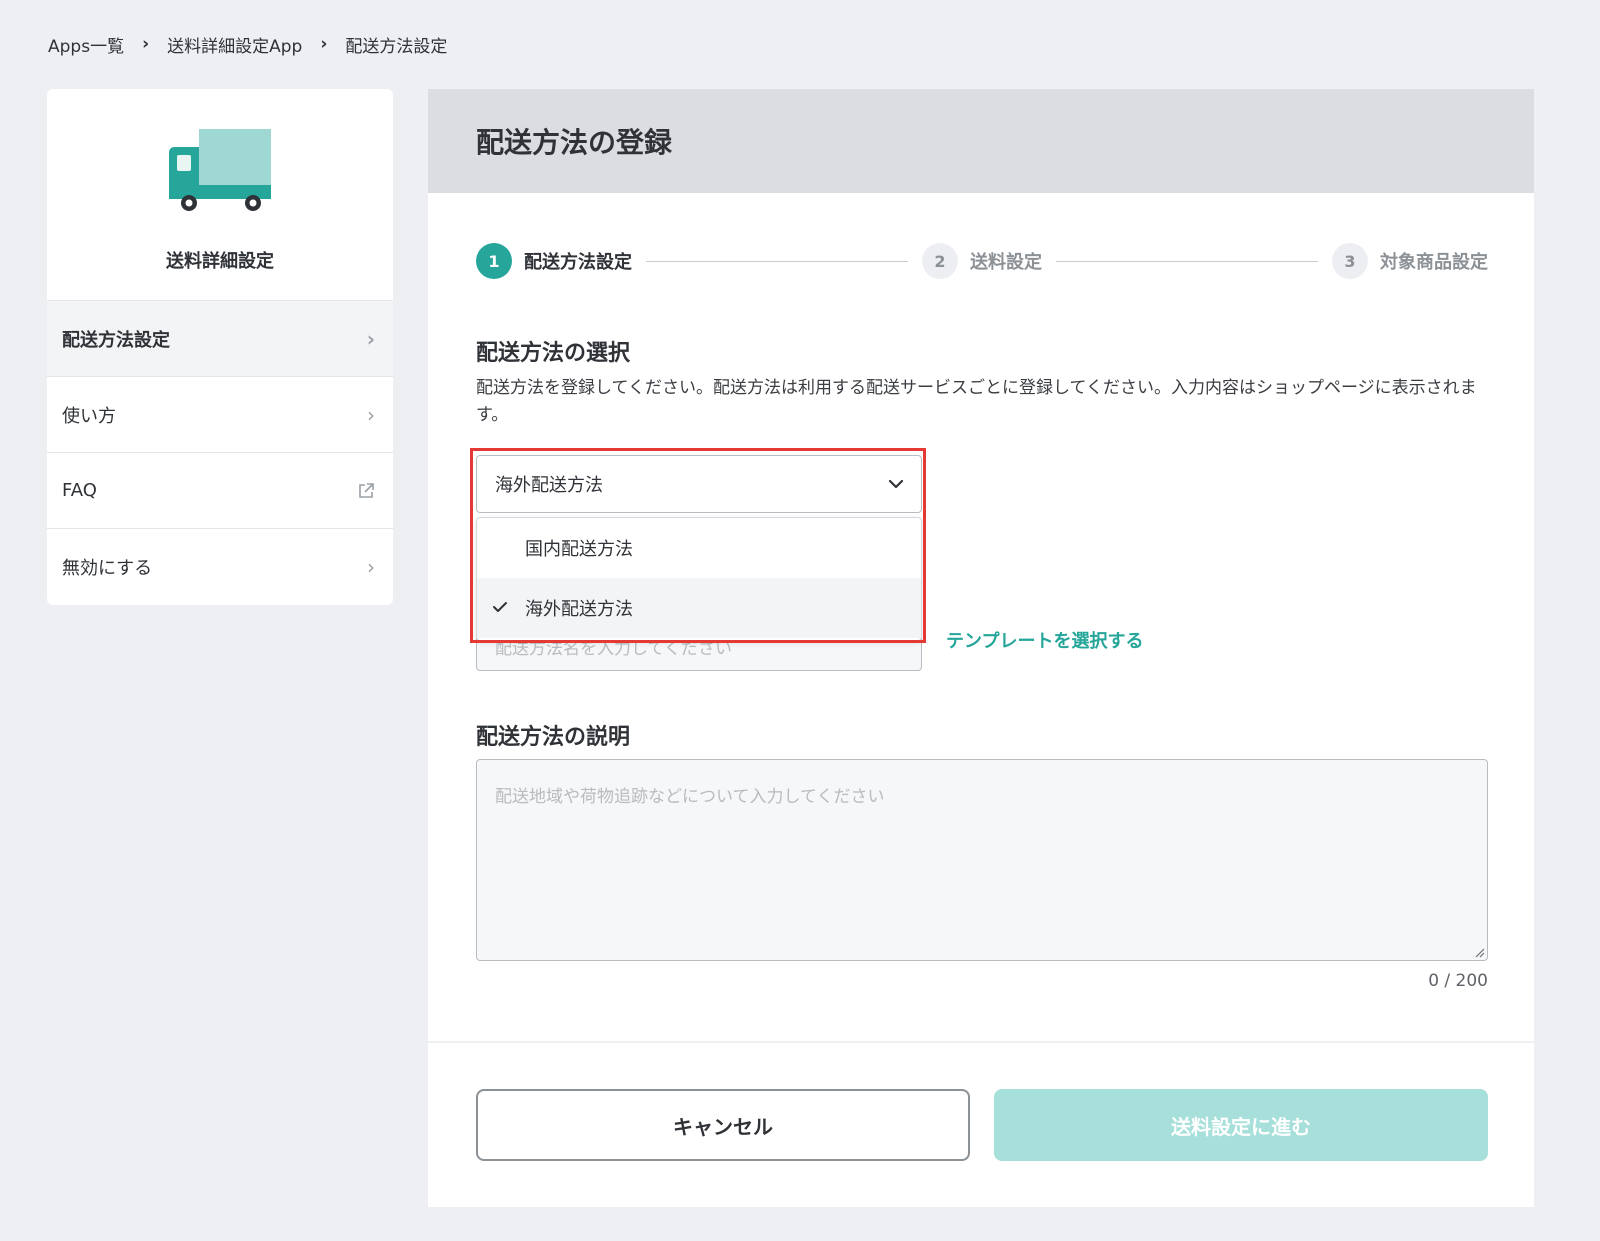 This screenshot has width=1600, height=1241. What do you see at coordinates (982, 860) in the screenshot?
I see `description-textarea: 配送地域や荷物追跡などについて入力してください` at bounding box center [982, 860].